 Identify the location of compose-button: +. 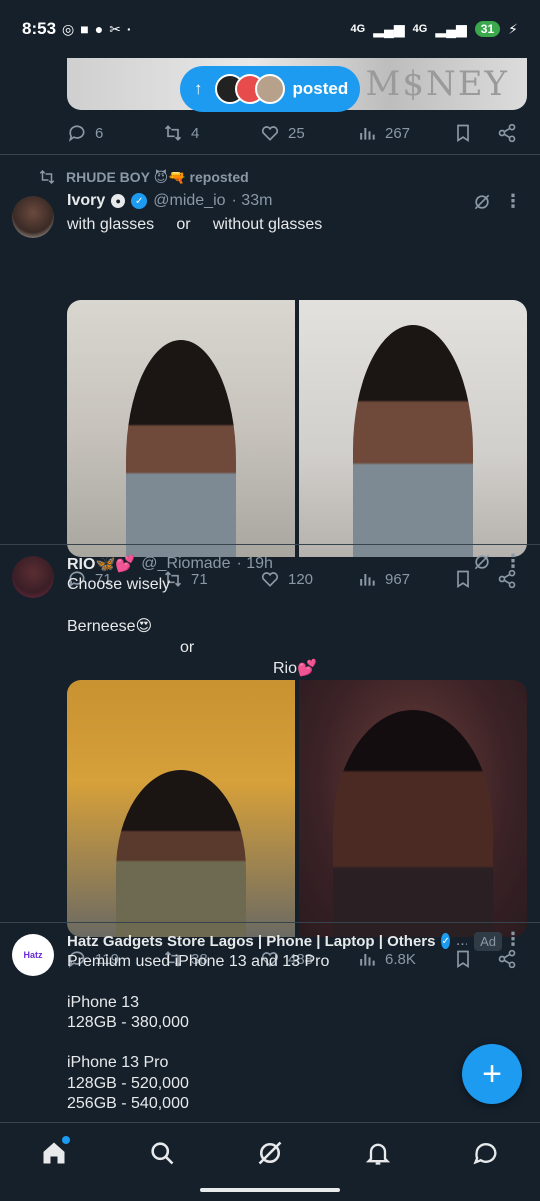
(492, 1074).